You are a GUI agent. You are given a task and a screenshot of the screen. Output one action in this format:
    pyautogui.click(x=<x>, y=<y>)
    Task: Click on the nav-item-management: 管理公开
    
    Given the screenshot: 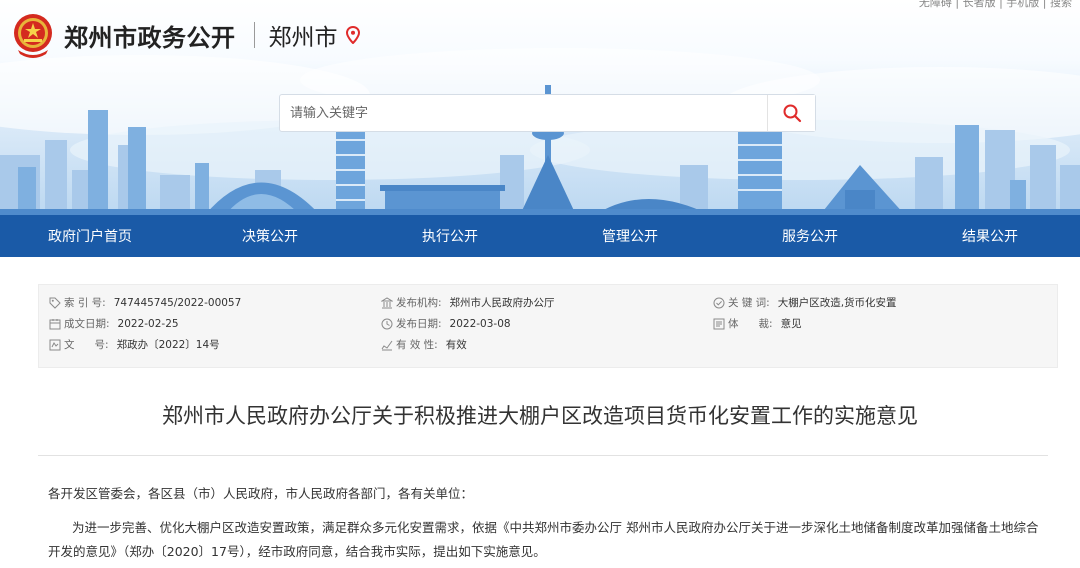 What is the action you would take?
    pyautogui.click(x=630, y=236)
    